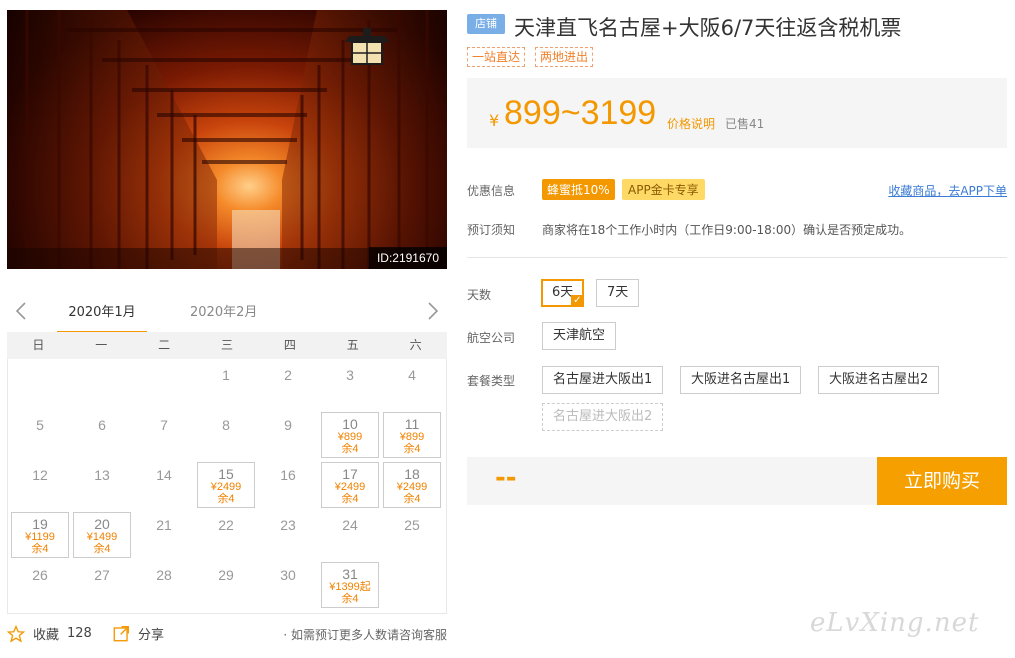  I want to click on tag-direct: 一站直达, so click(496, 57).